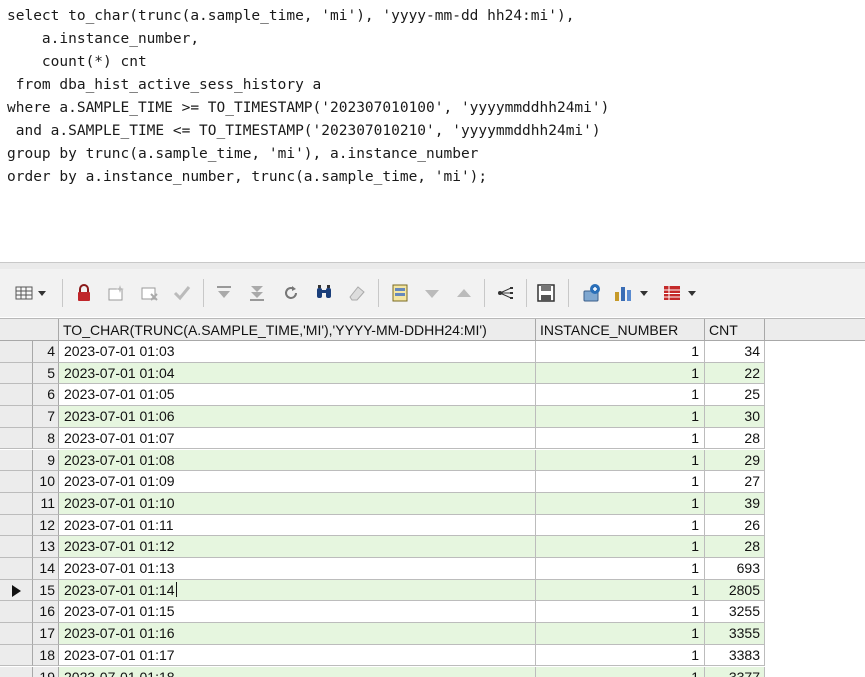 The height and width of the screenshot is (677, 865). What do you see at coordinates (297, 634) in the screenshot?
I see `cell-time: 2023-07-01 01:16` at bounding box center [297, 634].